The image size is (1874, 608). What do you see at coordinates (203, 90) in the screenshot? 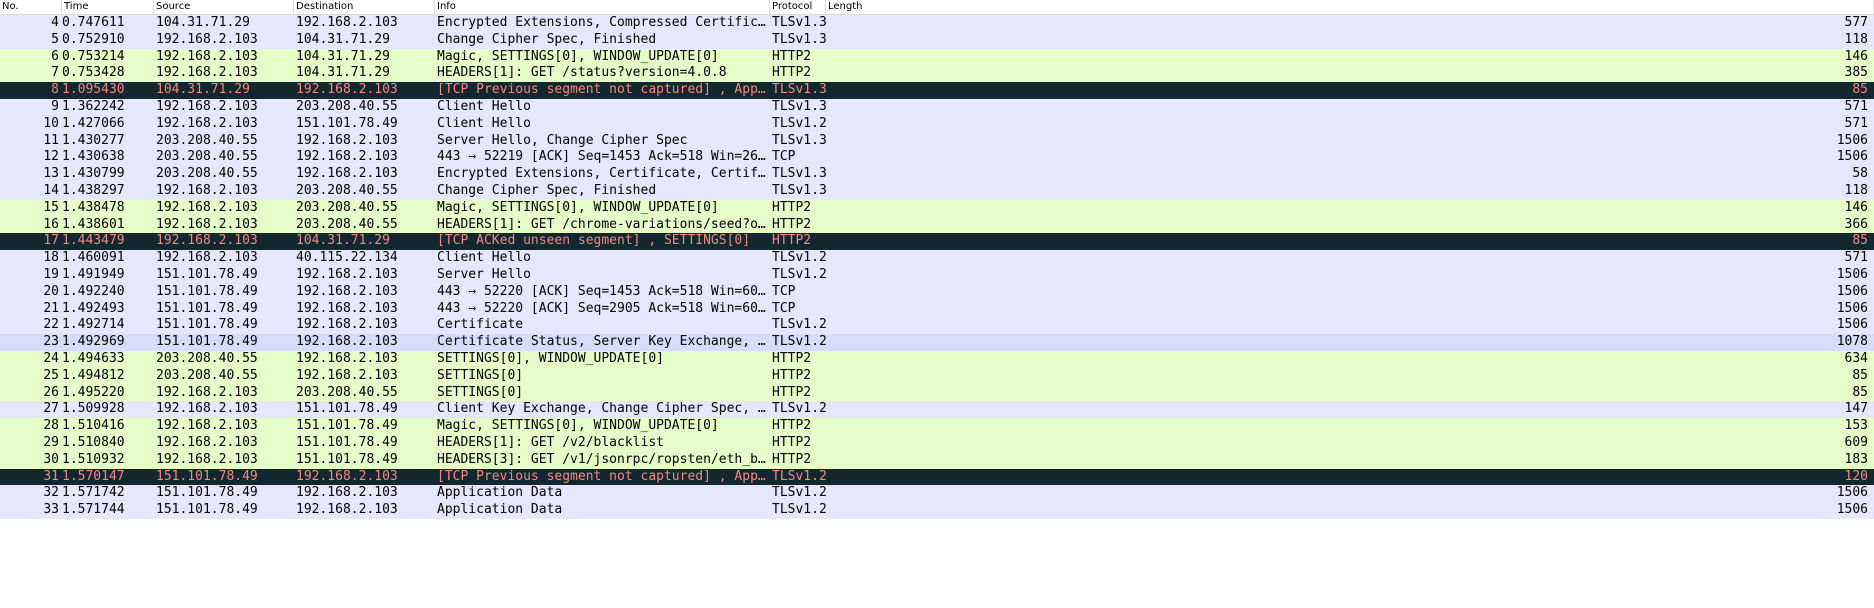
I see `packet-source: 104.31.71.29` at bounding box center [203, 90].